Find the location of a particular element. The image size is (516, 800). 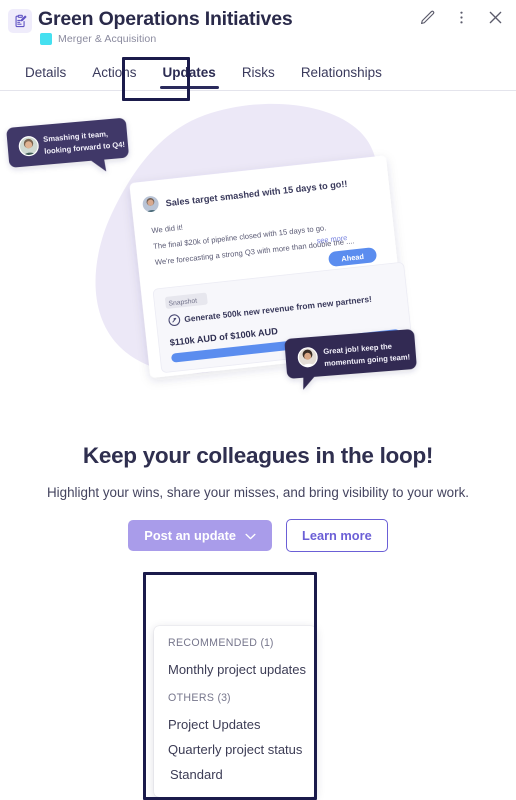

tag-label: Merger & Acquisition is located at coordinates (107, 39).